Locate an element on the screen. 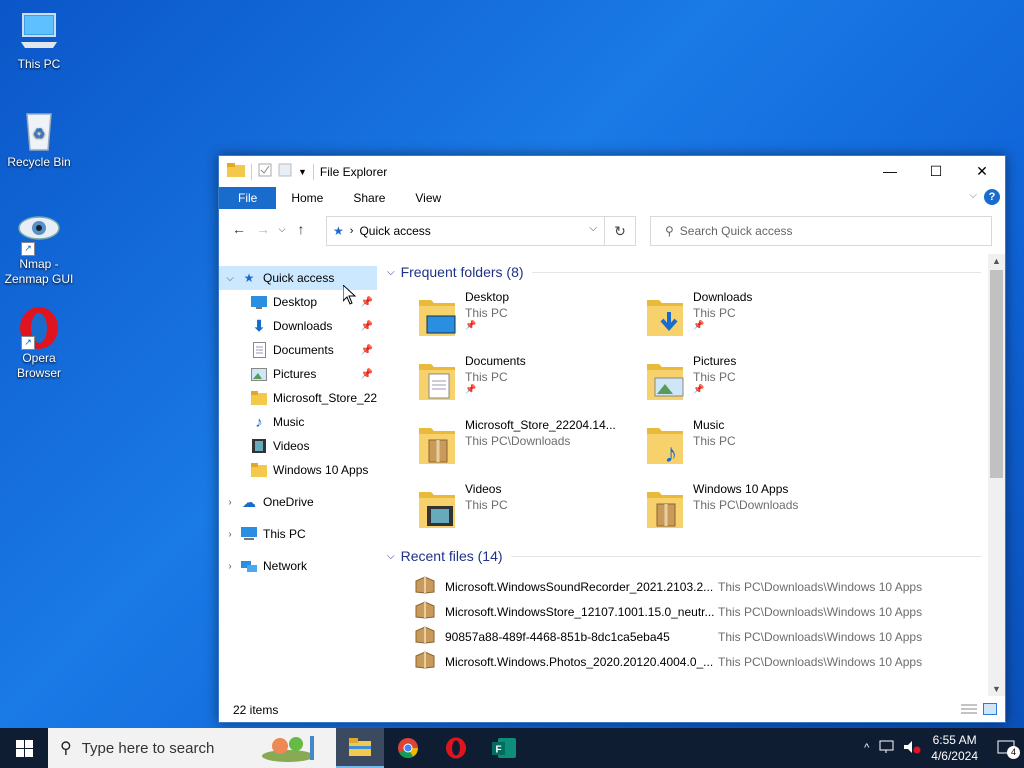 The image size is (1024, 768). opera-icon is located at coordinates (456, 748).